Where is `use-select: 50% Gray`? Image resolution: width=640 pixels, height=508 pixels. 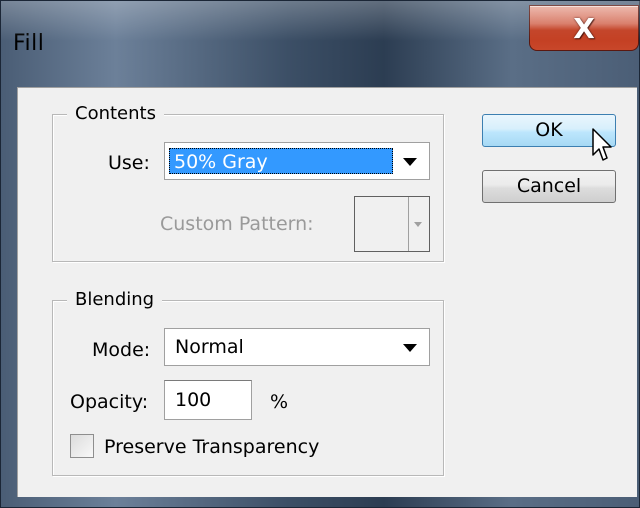
use-select: 50% Gray is located at coordinates (297, 161).